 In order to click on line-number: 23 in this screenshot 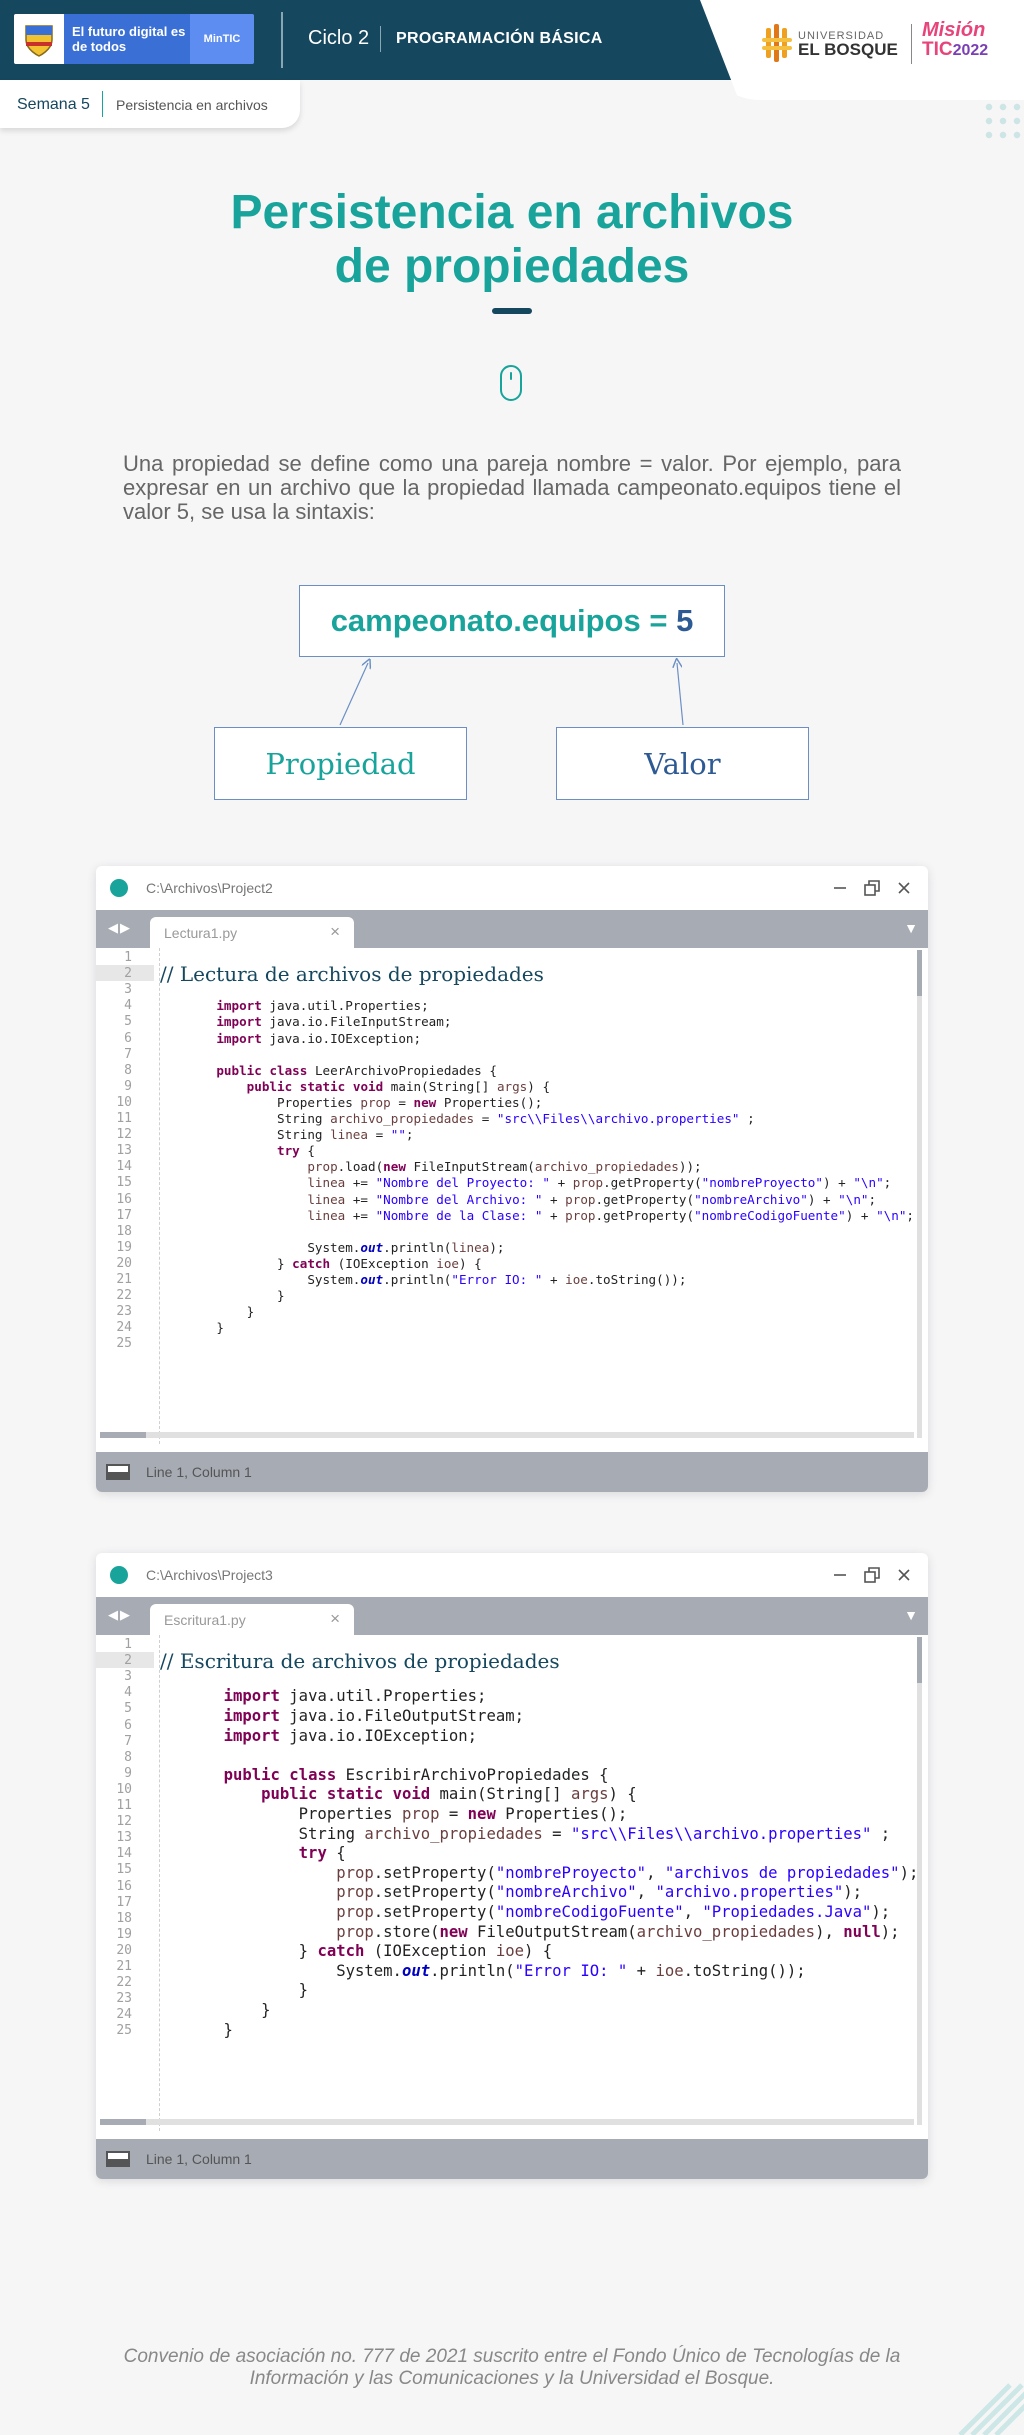, I will do `click(124, 1312)`.